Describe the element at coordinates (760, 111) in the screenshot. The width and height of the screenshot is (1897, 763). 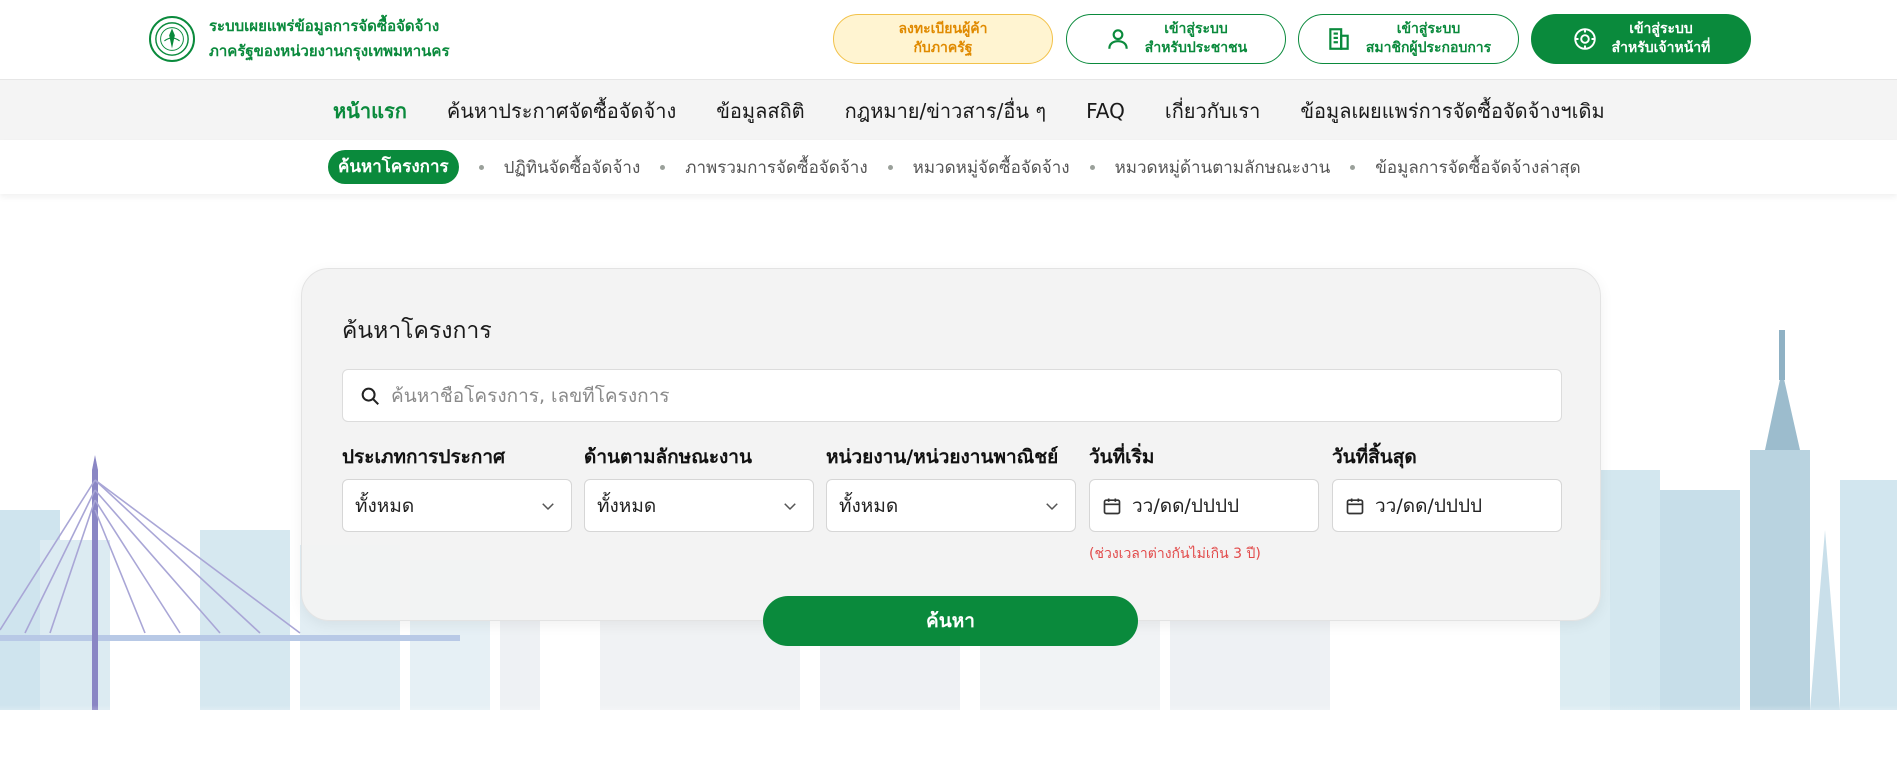
I see `nav-statistics: ข้อมูลสถิติ` at that location.